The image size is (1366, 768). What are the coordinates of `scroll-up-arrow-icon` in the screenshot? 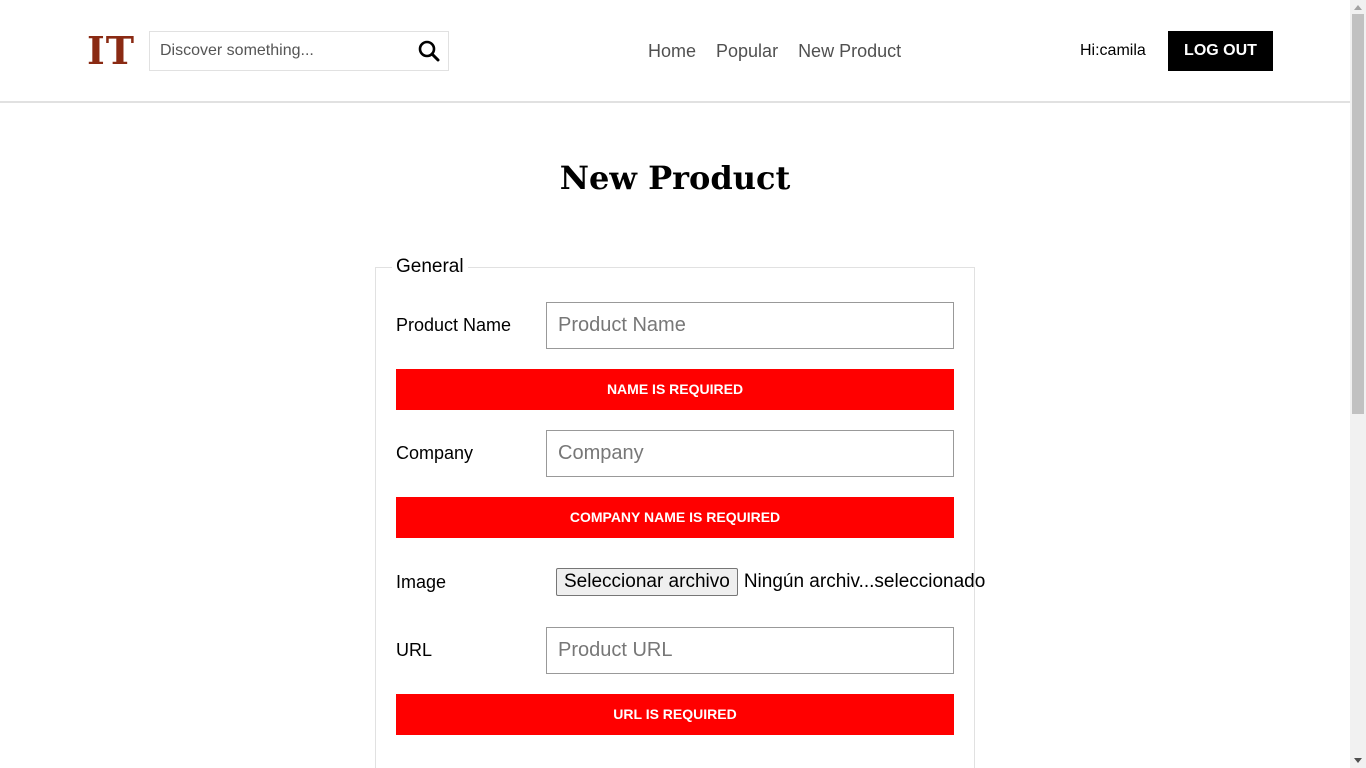 It's located at (1358, 7).